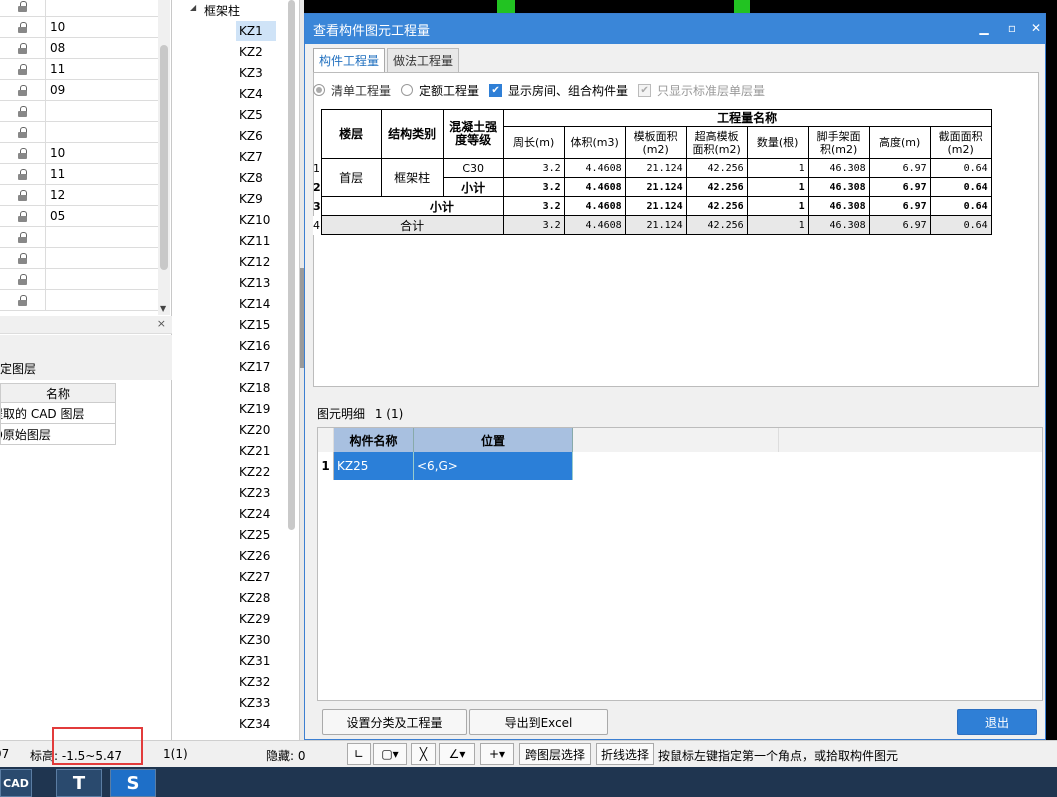  I want to click on export-excel-button: 导出到Excel, so click(538, 722).